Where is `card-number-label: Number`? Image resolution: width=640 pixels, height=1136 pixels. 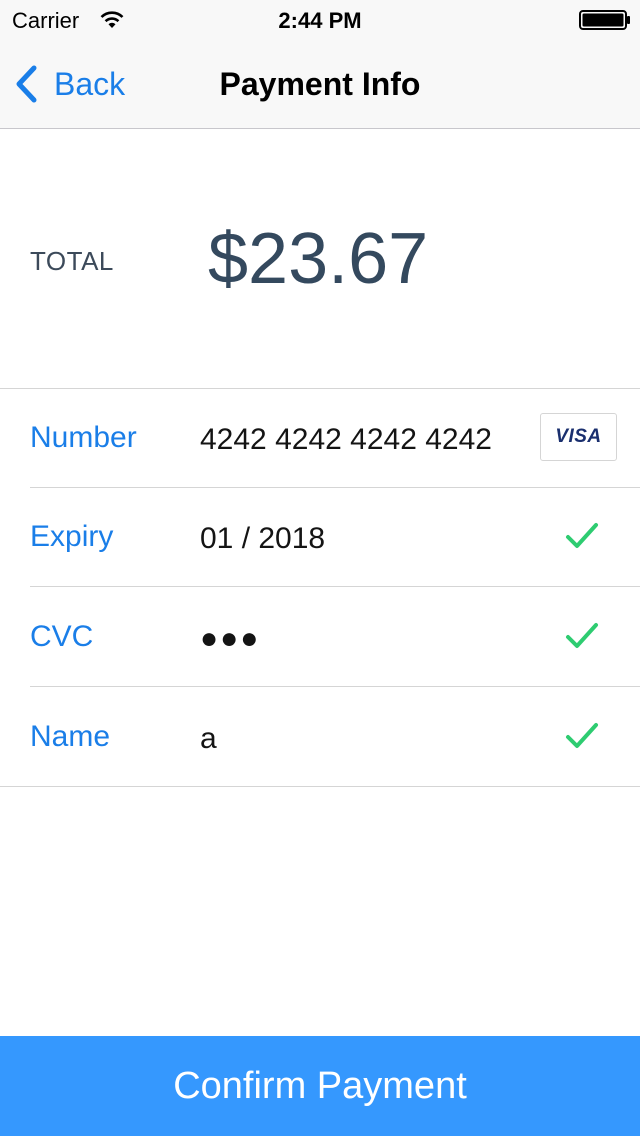 card-number-label: Number is located at coordinates (83, 437).